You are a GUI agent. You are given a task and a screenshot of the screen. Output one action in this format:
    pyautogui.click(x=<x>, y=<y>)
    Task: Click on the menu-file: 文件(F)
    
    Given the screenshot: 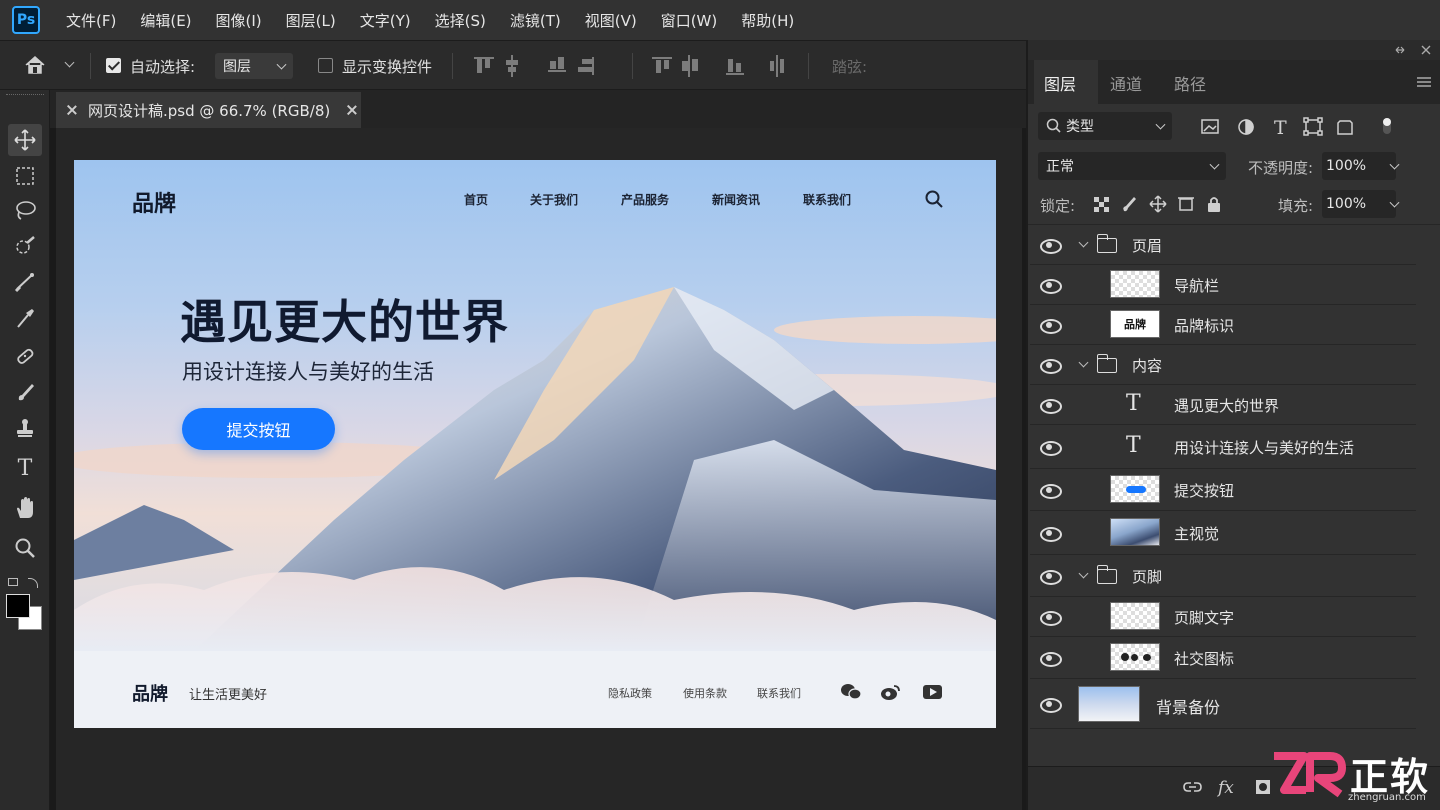 What is the action you would take?
    pyautogui.click(x=91, y=20)
    